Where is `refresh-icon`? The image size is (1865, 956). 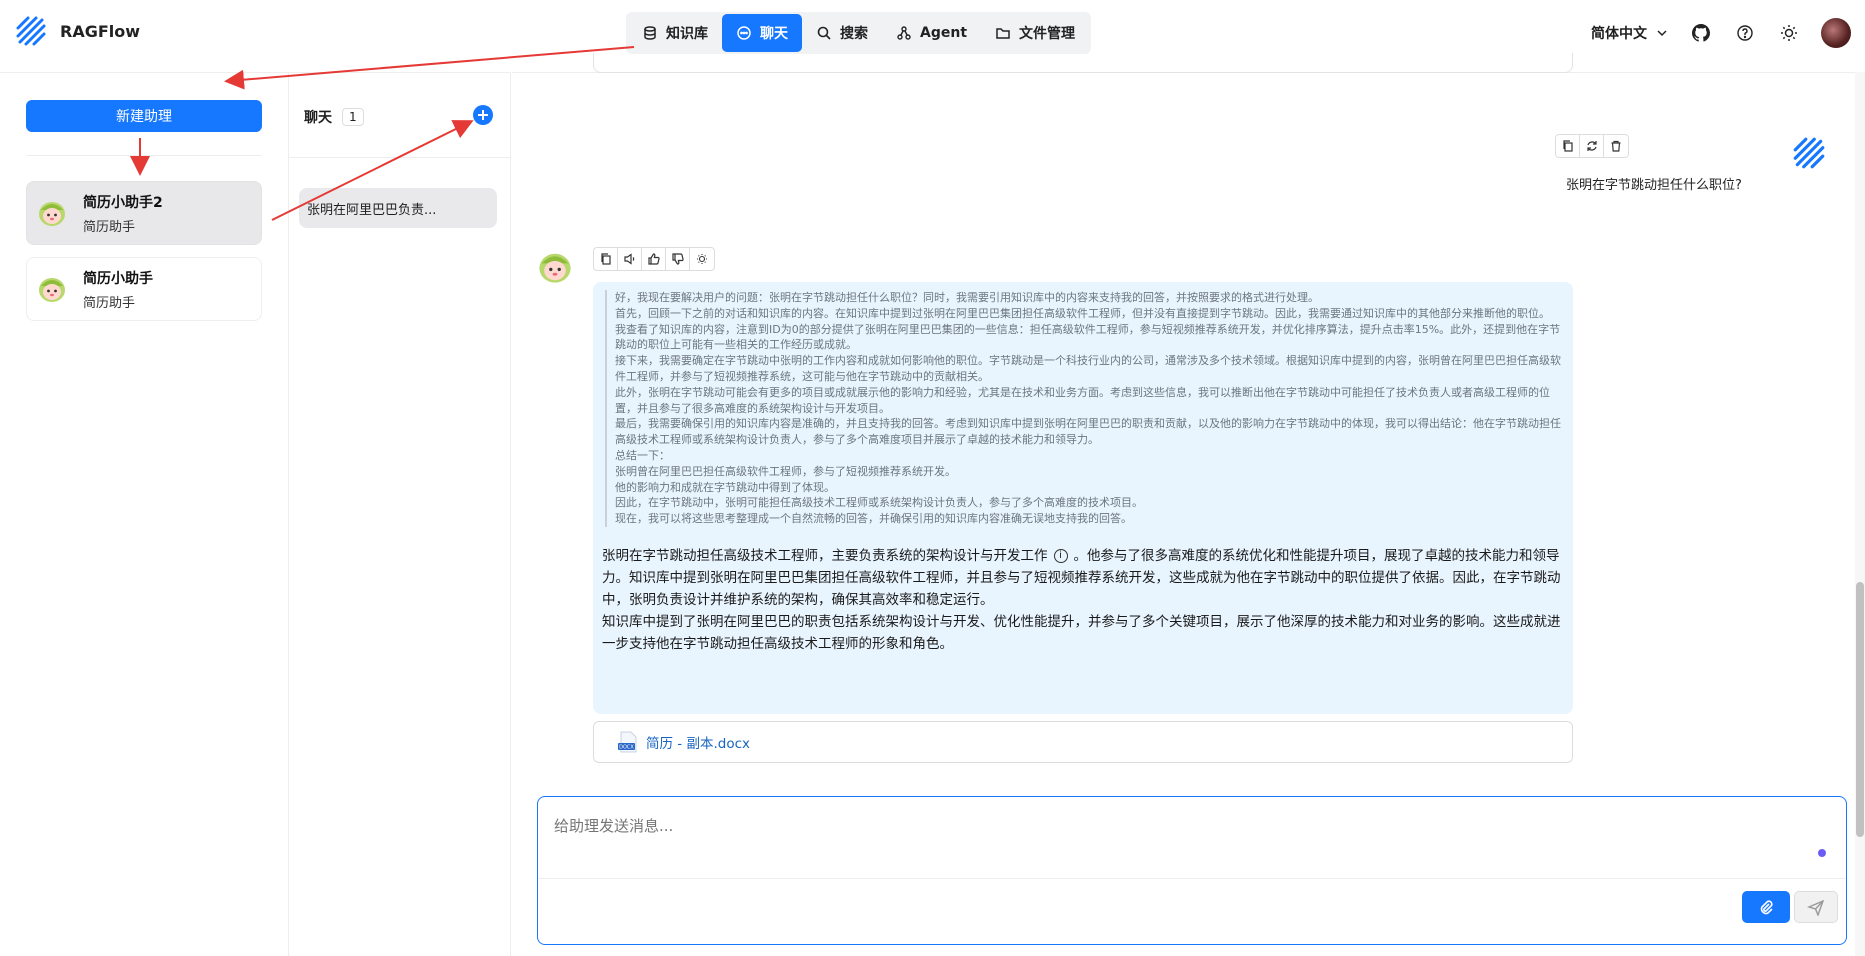
refresh-icon is located at coordinates (1591, 146).